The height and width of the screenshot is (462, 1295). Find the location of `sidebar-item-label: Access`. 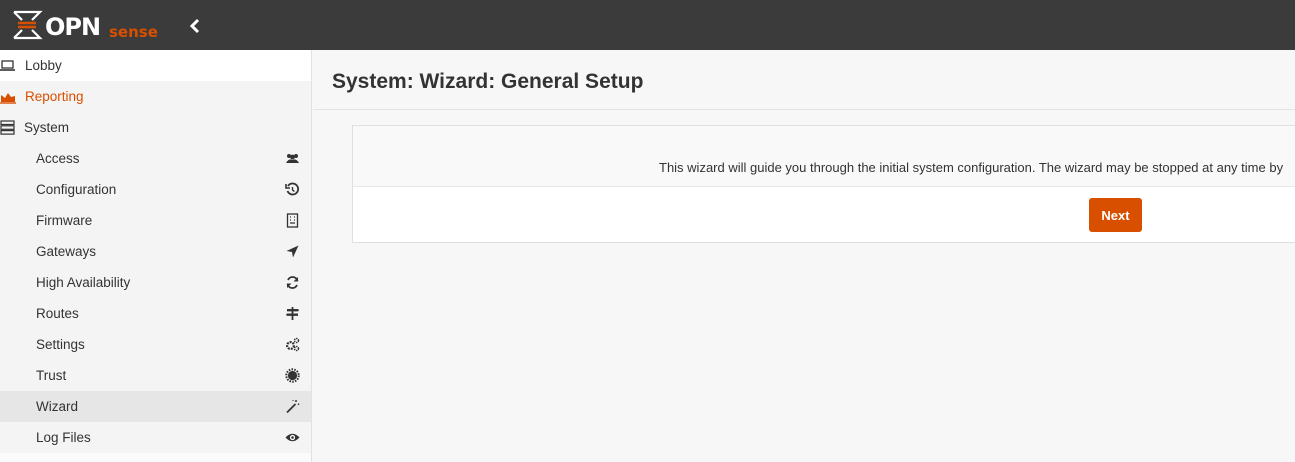

sidebar-item-label: Access is located at coordinates (58, 158).